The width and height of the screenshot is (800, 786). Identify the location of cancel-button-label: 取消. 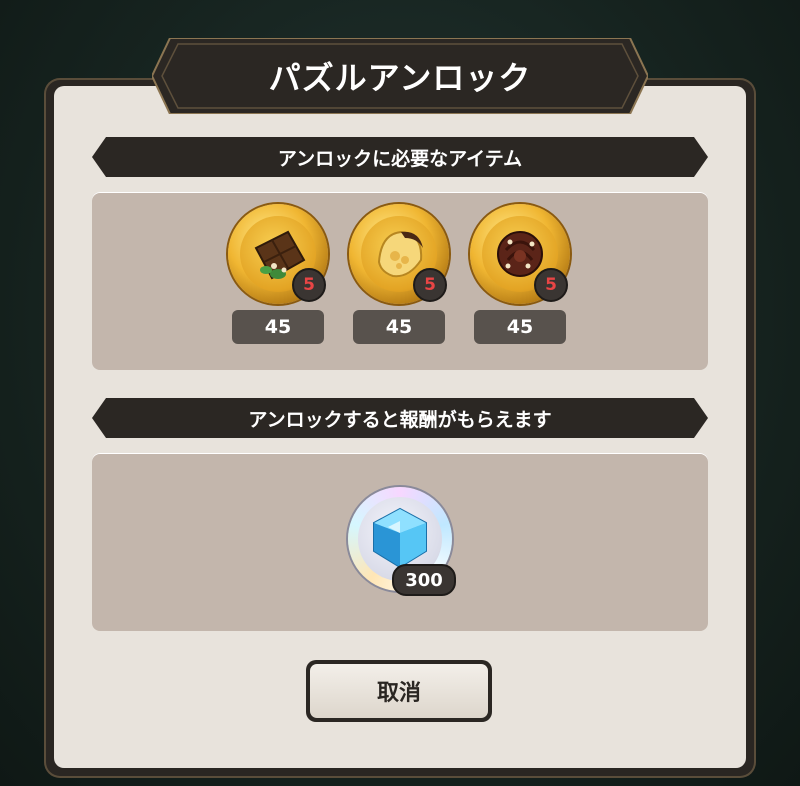
(399, 691).